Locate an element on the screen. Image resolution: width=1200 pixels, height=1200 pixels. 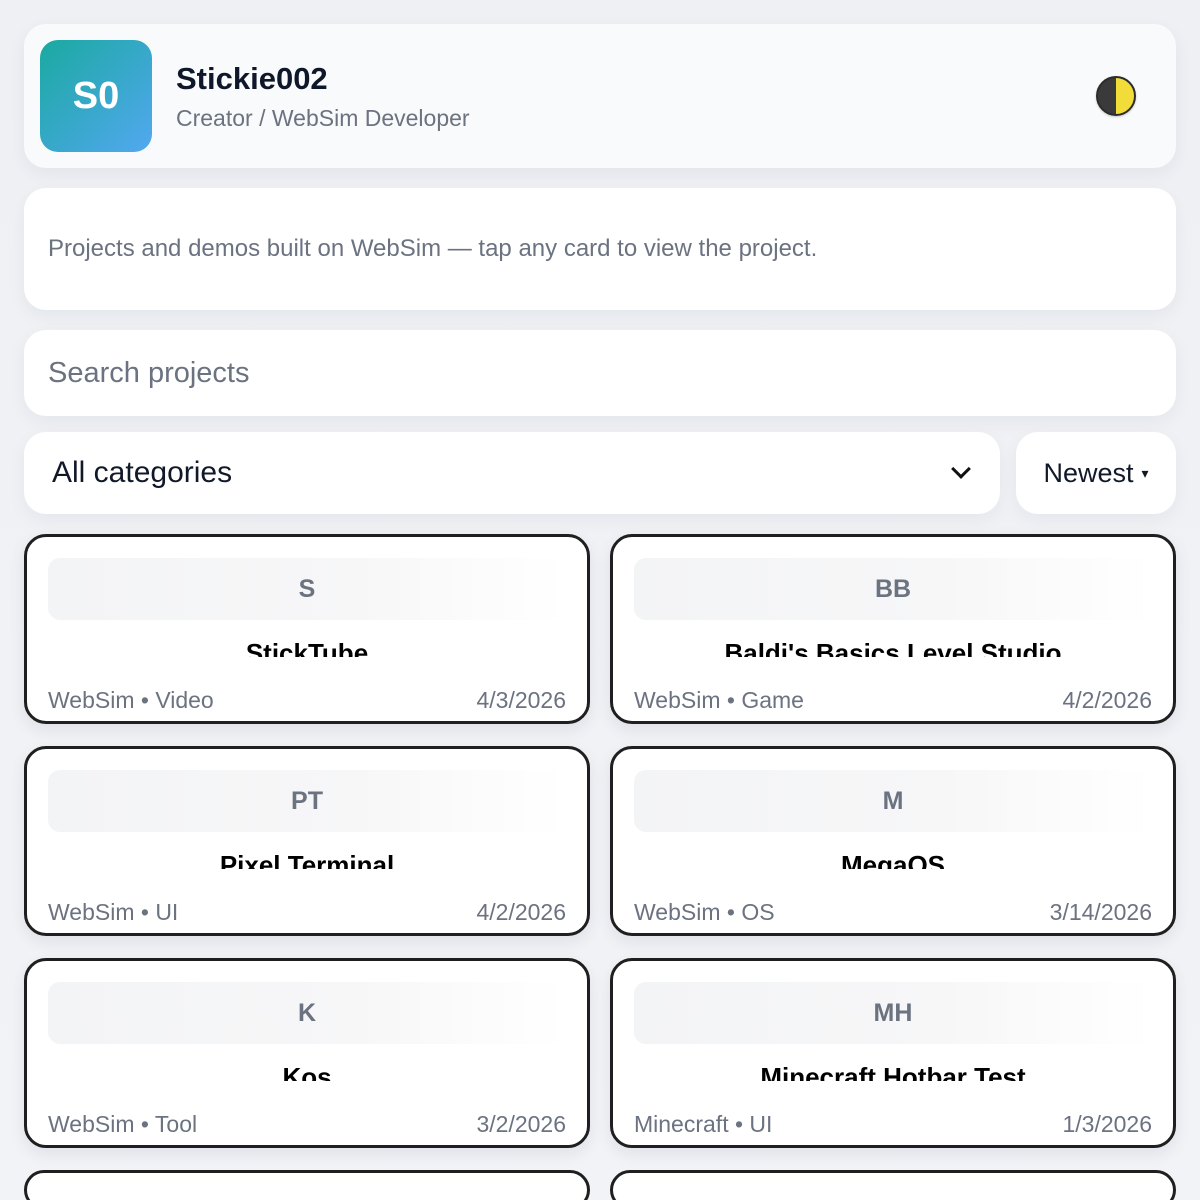
project-meta: WebSim • OS is located at coordinates (704, 912).